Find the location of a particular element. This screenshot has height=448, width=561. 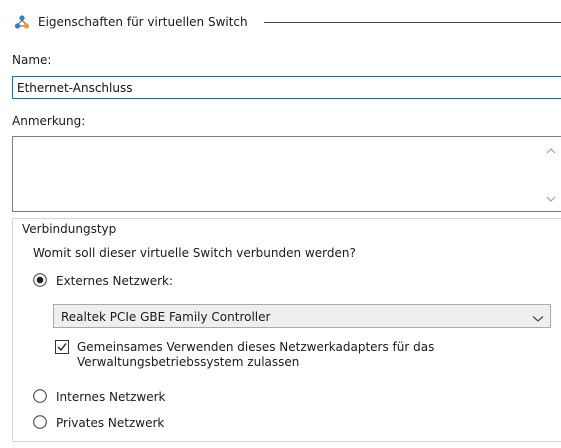

section-divider is located at coordinates (412, 22).